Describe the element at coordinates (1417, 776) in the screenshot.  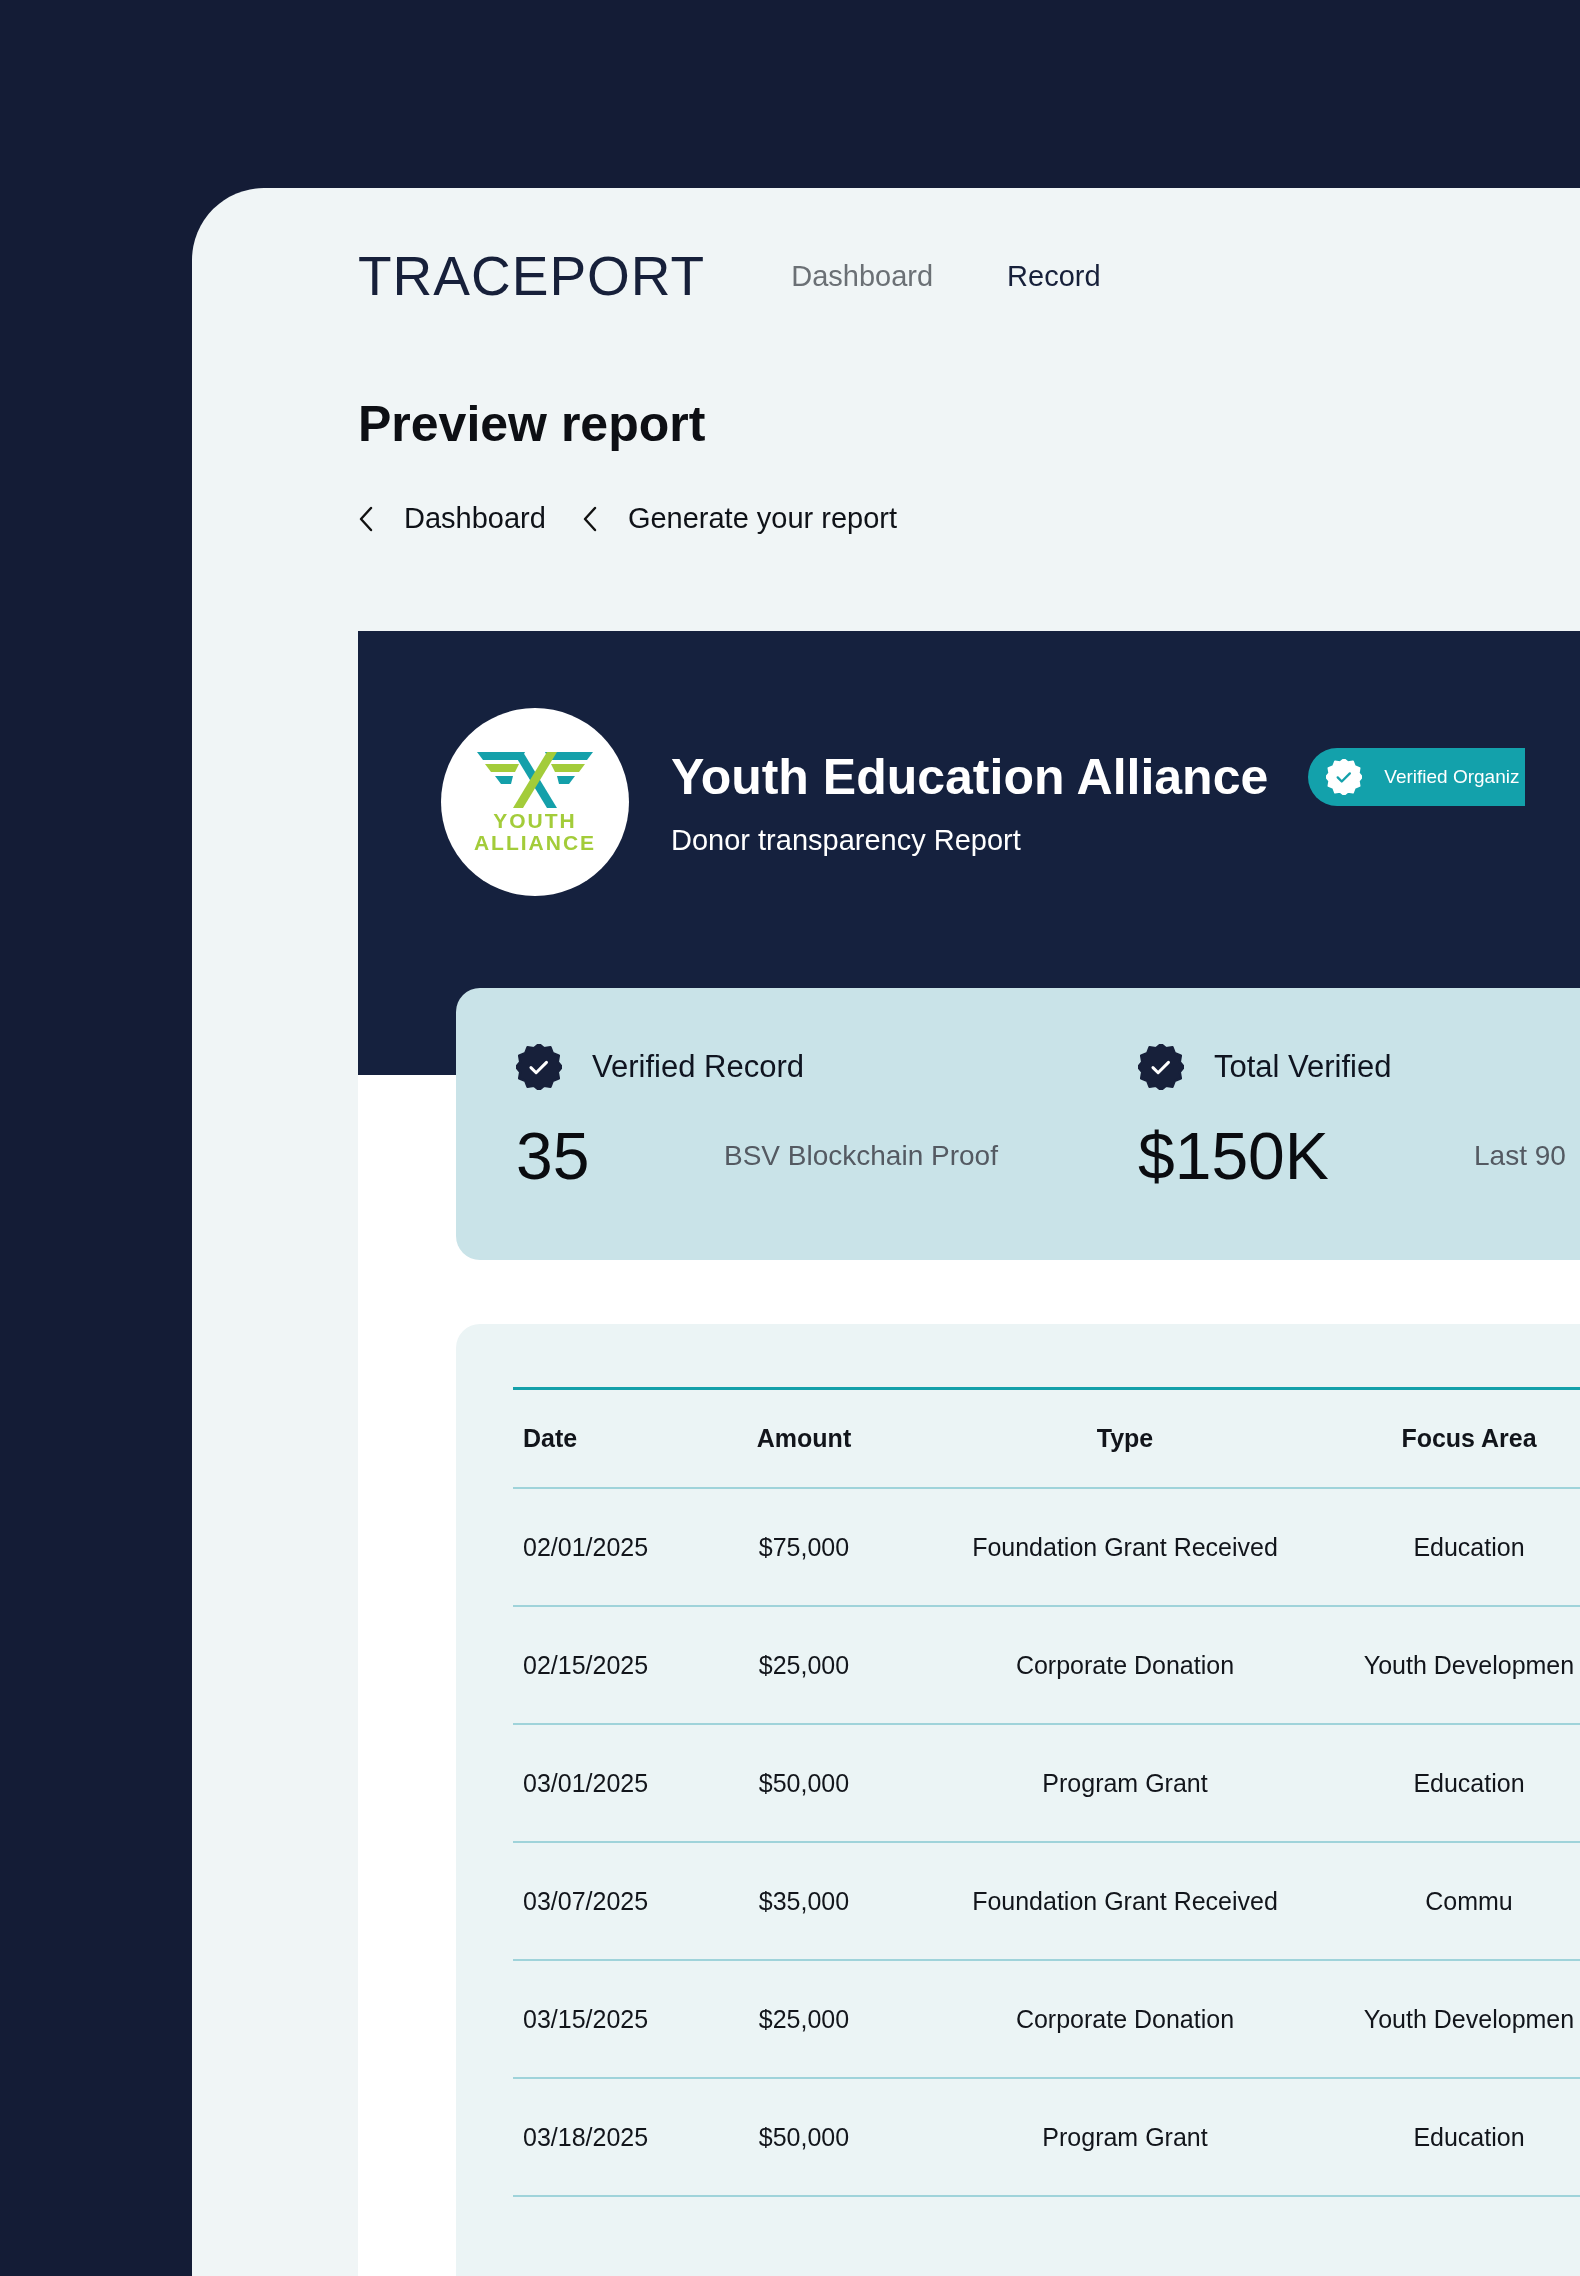
I see `verified-badge: Verified Organiz` at that location.